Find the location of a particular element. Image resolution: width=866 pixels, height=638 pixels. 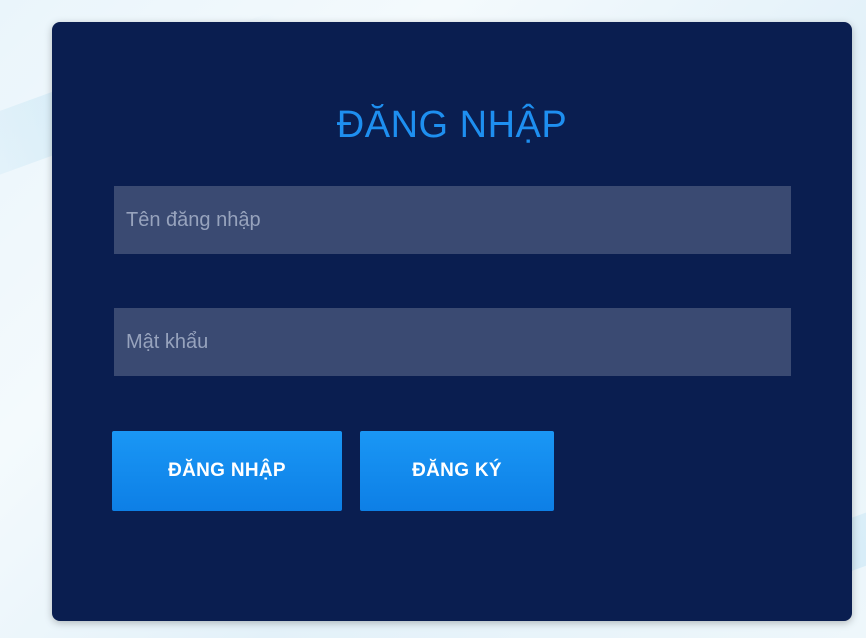

username-input is located at coordinates (452, 220).